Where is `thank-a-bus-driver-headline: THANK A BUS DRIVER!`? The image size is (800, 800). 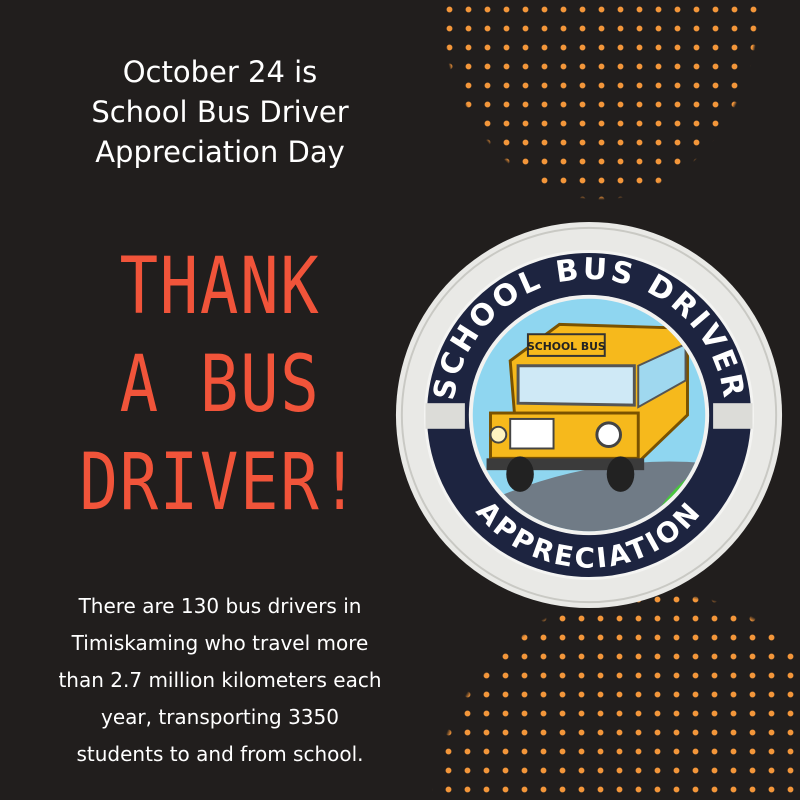
thank-a-bus-driver-headline: THANK A BUS DRIVER! is located at coordinates (220, 385).